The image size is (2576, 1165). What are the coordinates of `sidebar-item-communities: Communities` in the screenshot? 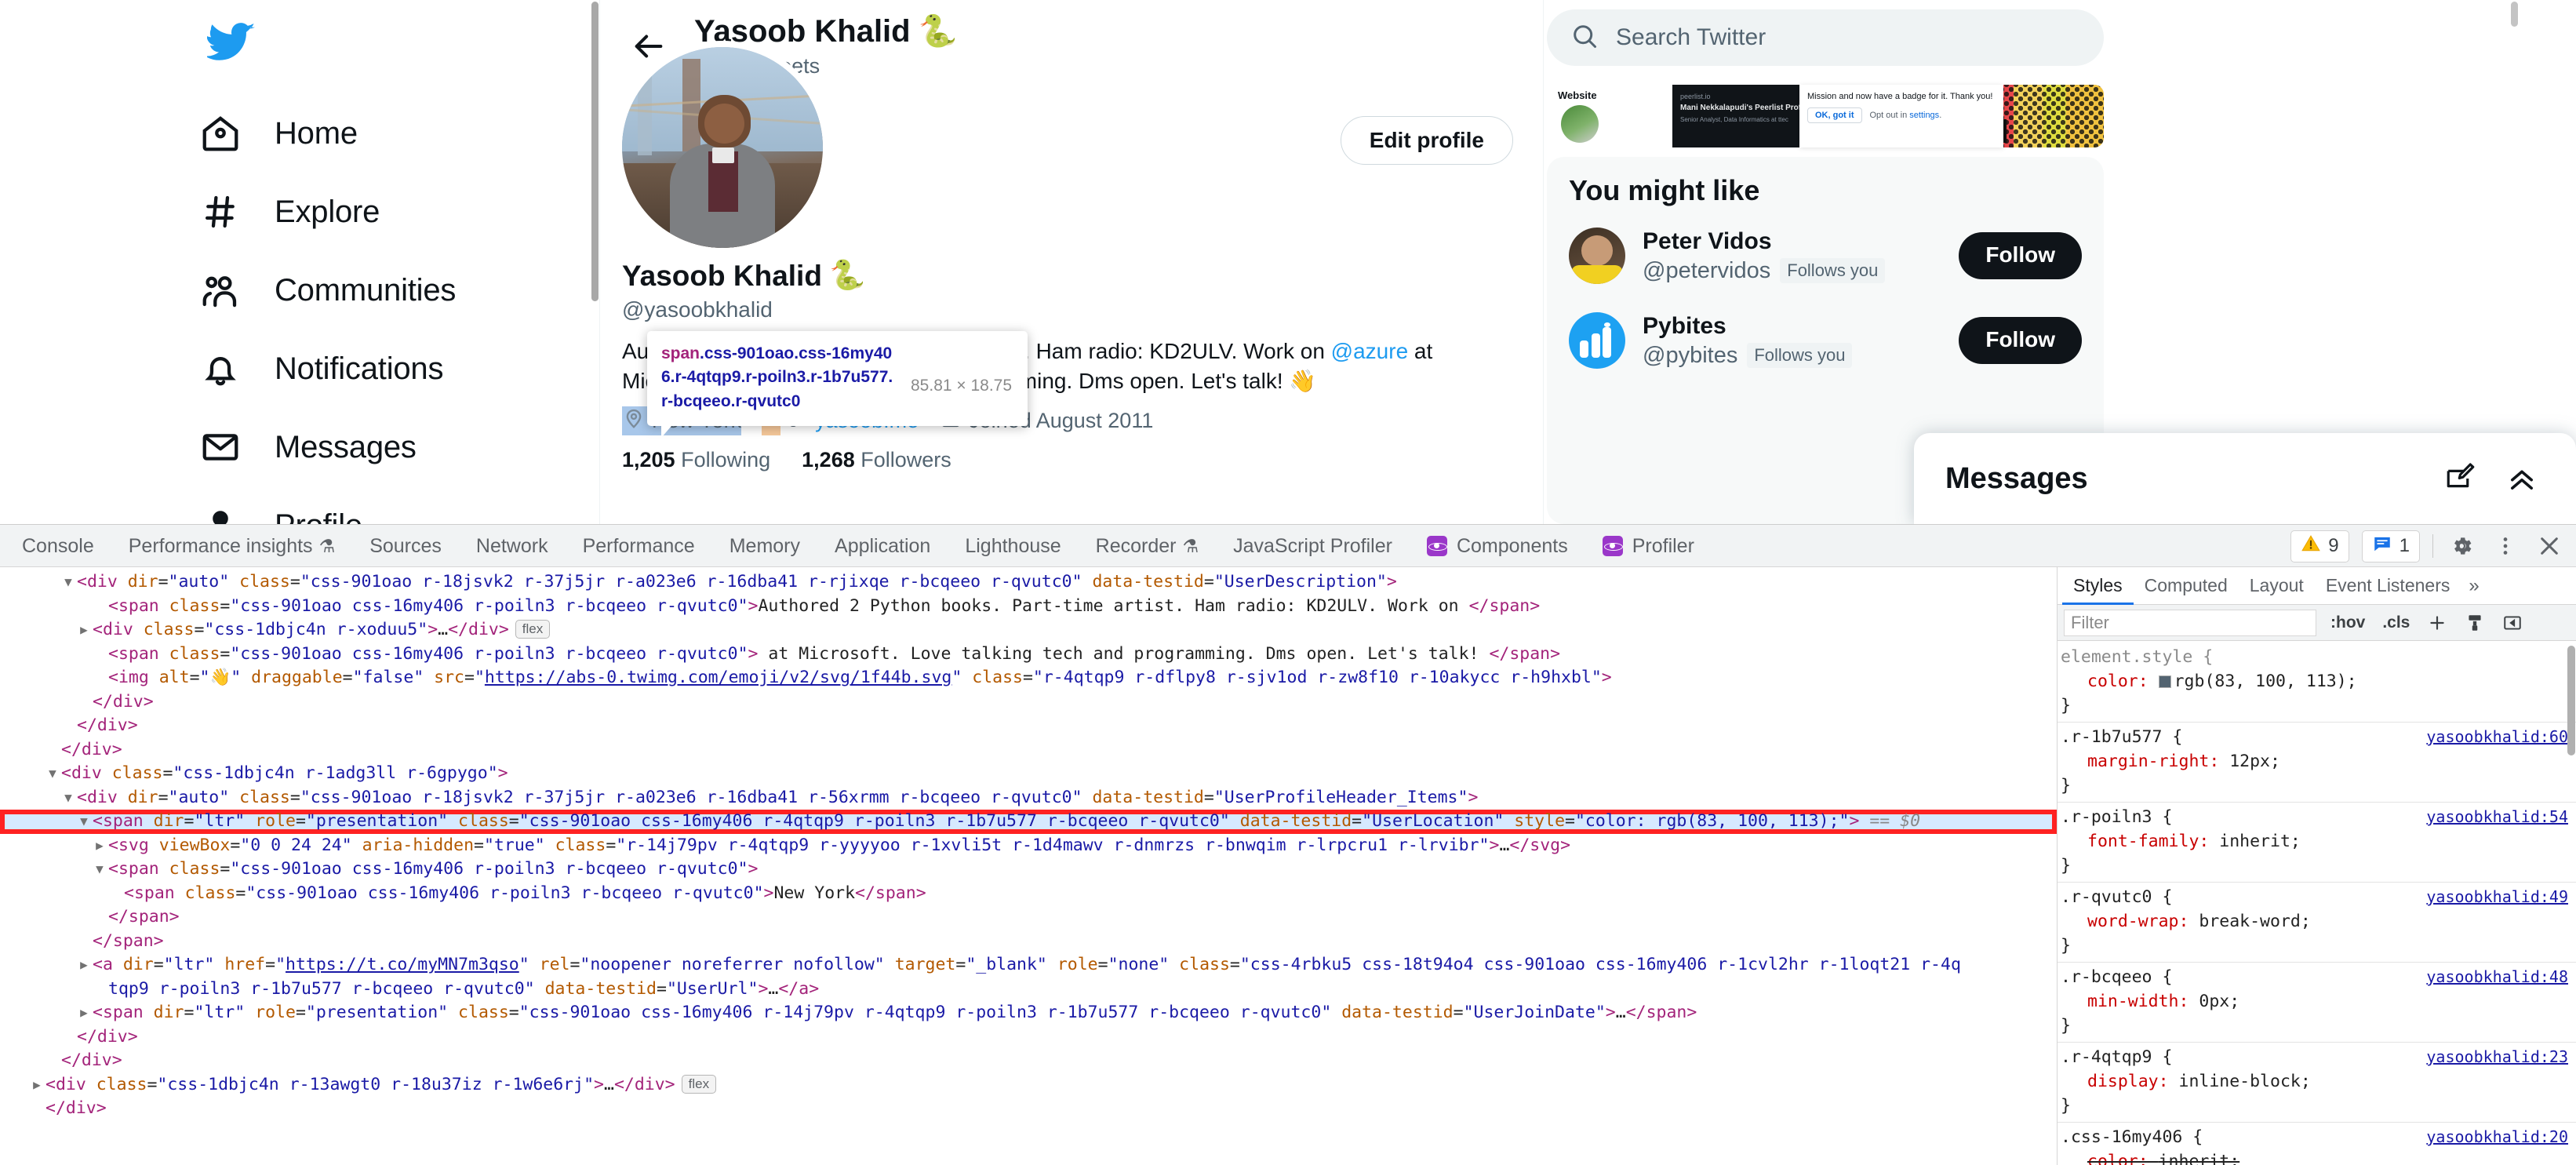 It's located at (392, 290).